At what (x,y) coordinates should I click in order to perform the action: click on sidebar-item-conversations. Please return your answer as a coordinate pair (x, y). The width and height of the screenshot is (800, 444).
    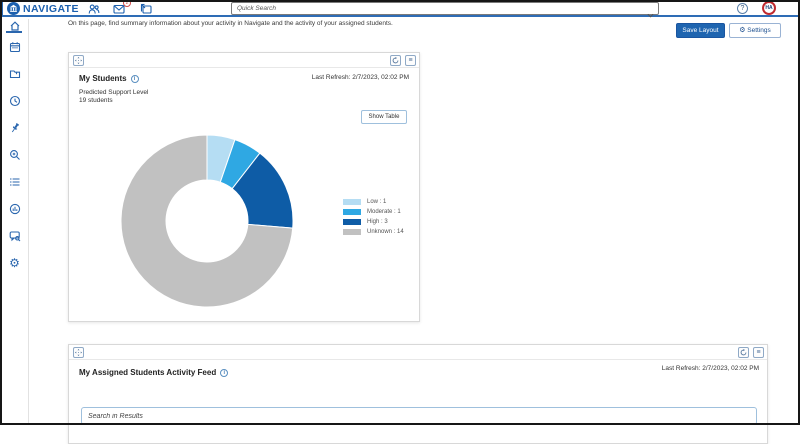
    Looking at the image, I should click on (14, 235).